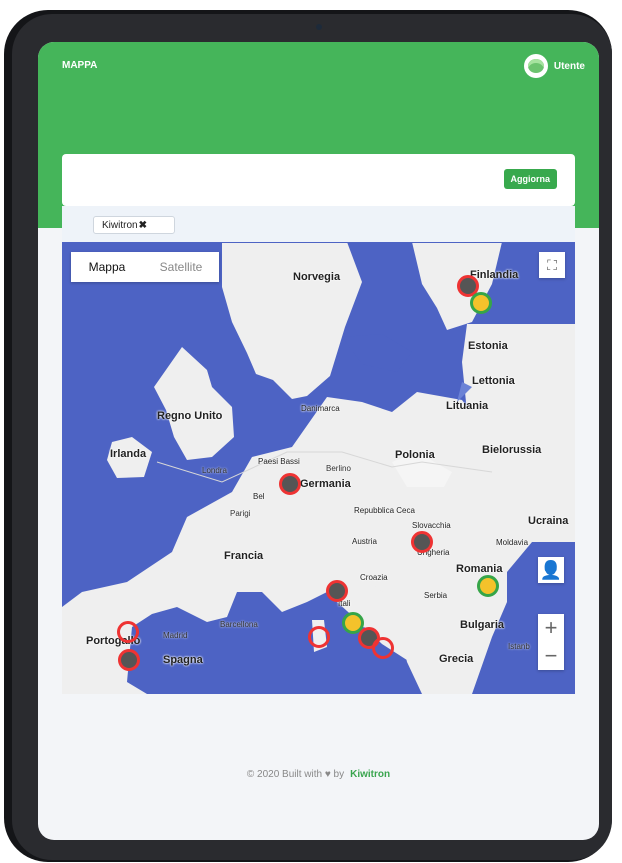  What do you see at coordinates (370, 774) in the screenshot?
I see `footer-brand-link: Kiwitron` at bounding box center [370, 774].